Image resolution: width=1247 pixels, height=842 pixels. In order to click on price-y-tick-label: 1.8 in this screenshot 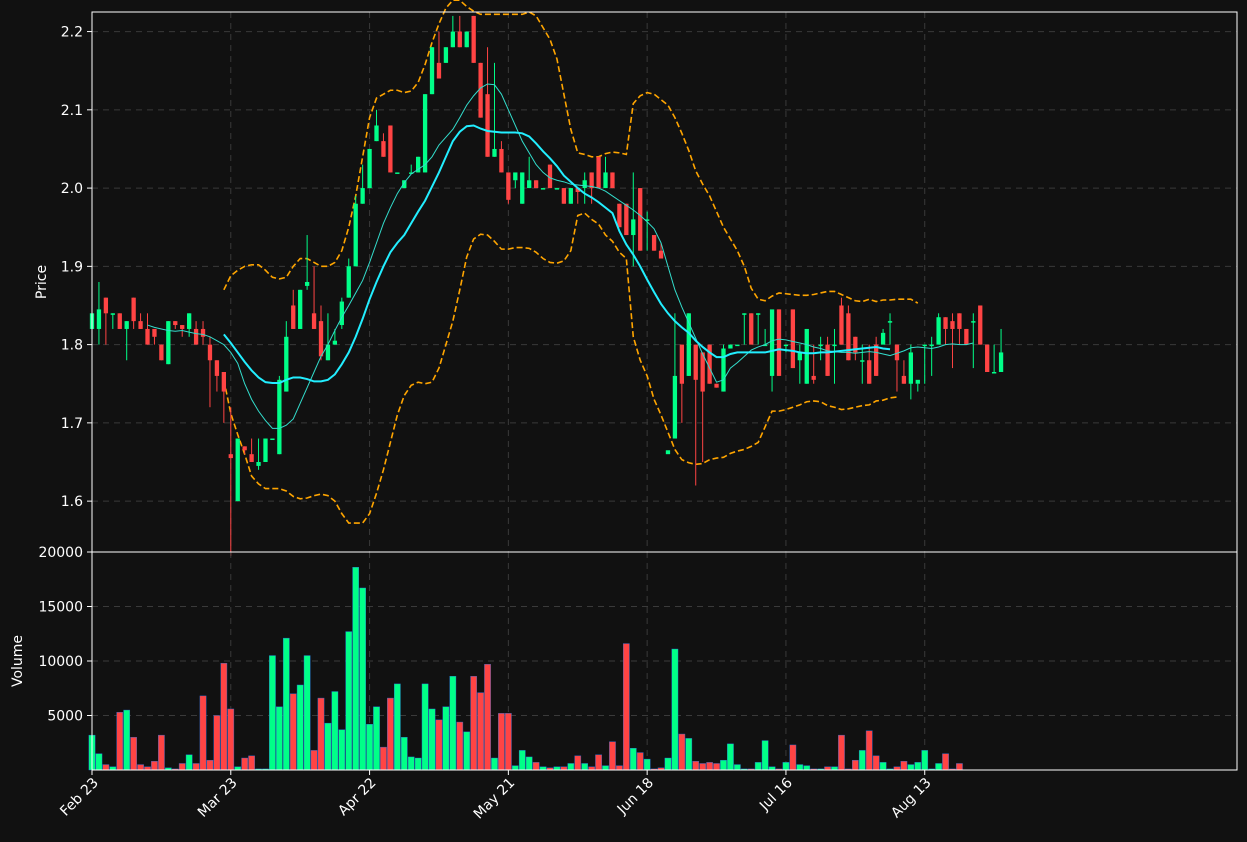, I will do `click(72, 346)`.